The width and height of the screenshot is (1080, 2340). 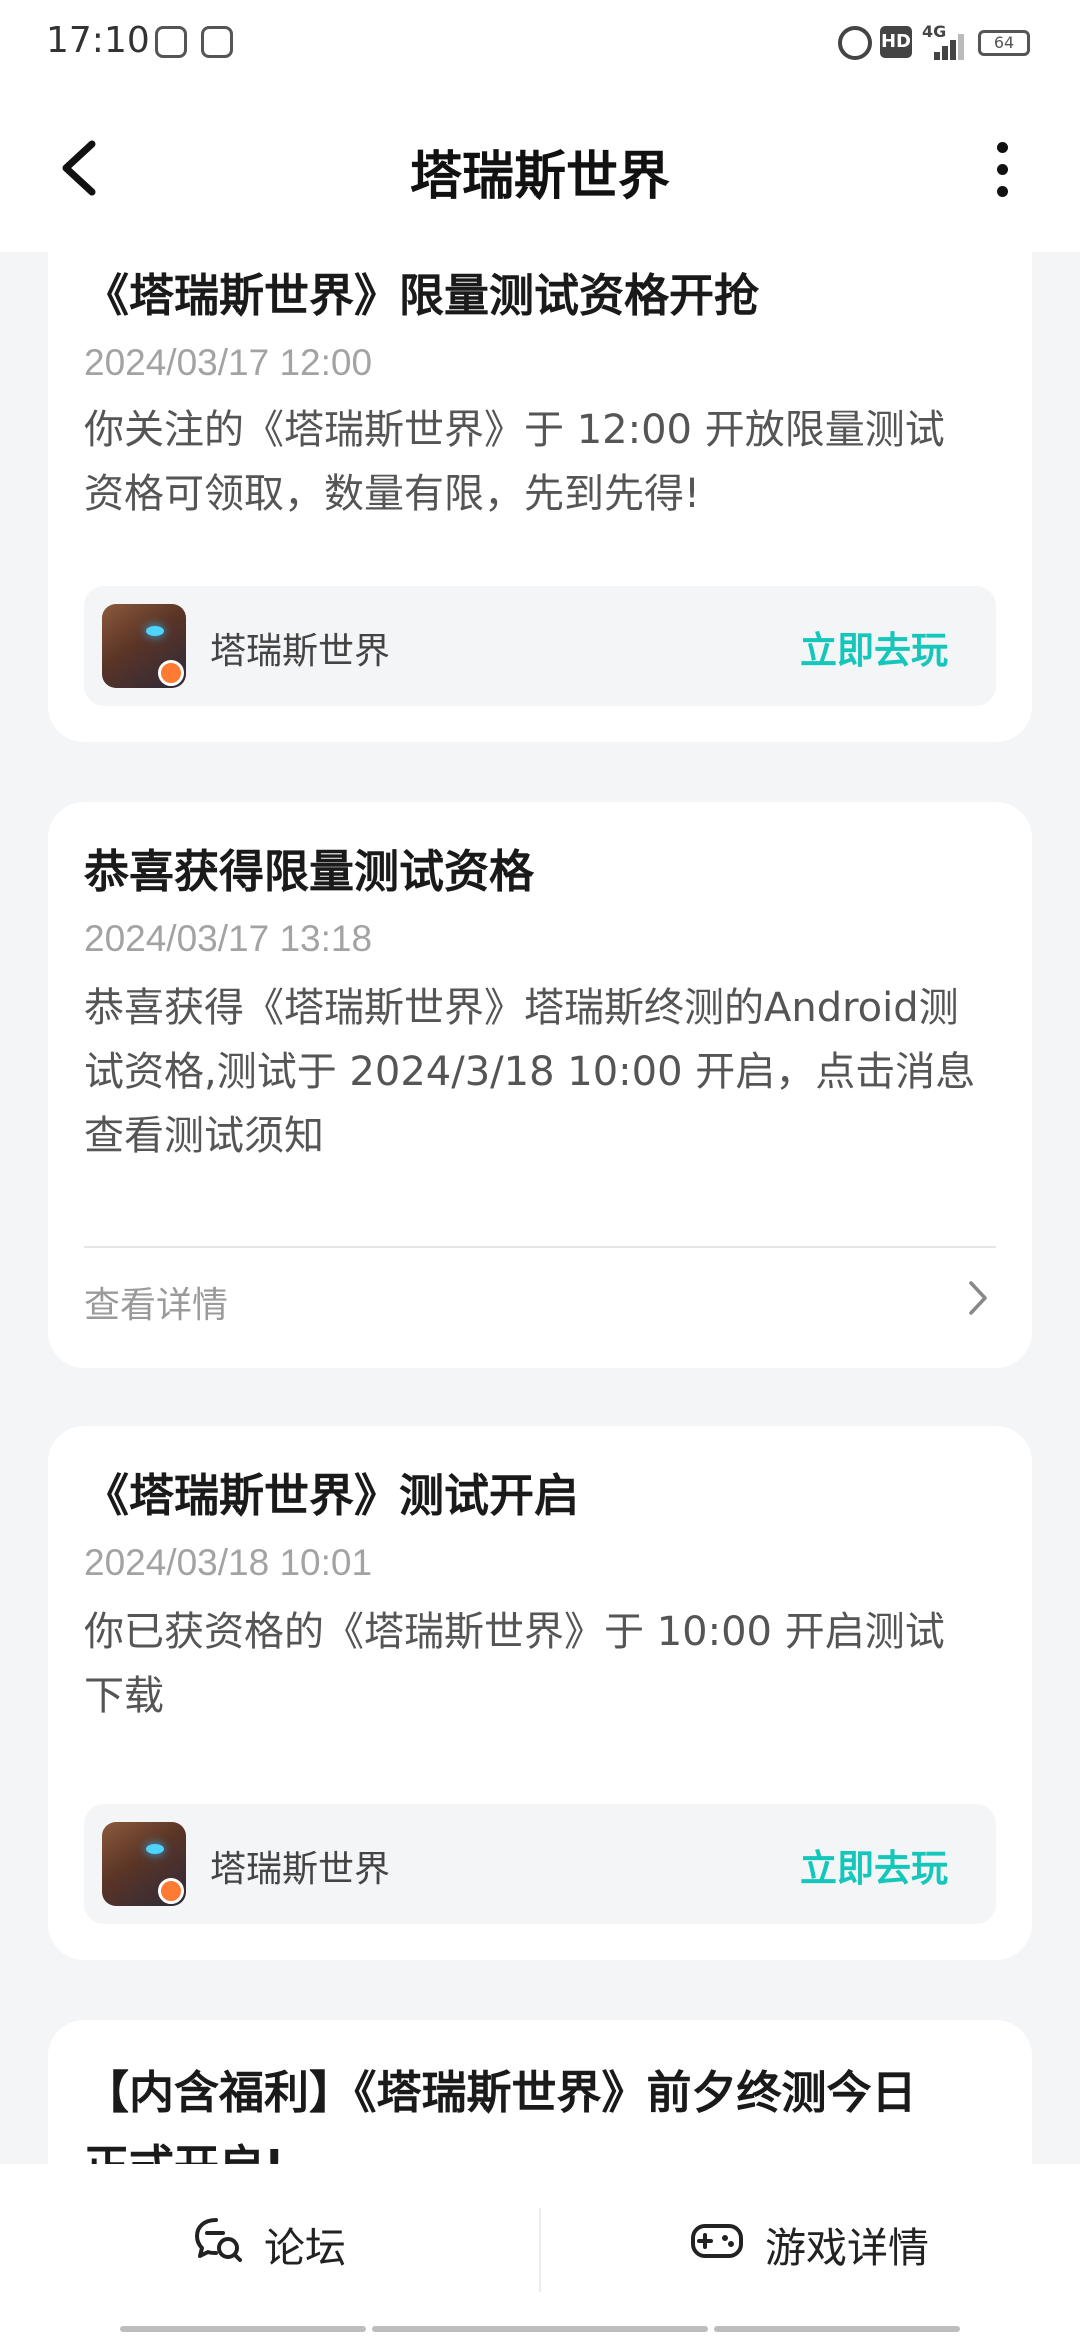 I want to click on chevron-right-icon, so click(x=978, y=1298).